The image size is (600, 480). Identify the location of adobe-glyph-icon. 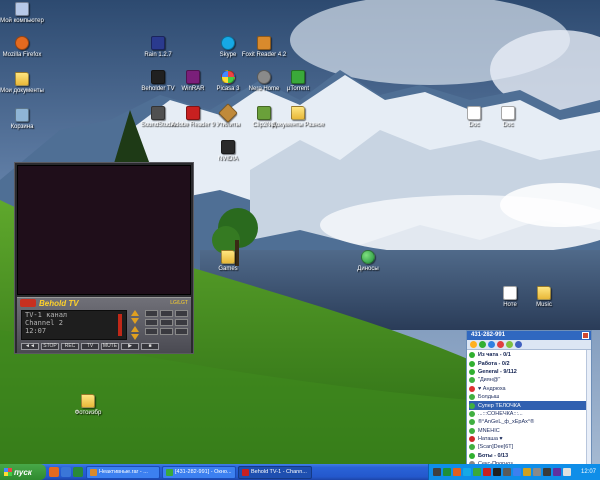
(193, 113).